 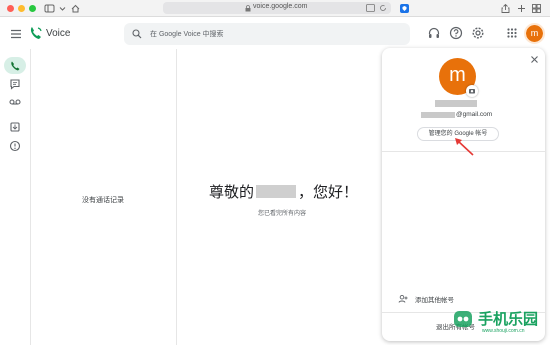 I want to click on redacted-account-name, so click(x=456, y=103).